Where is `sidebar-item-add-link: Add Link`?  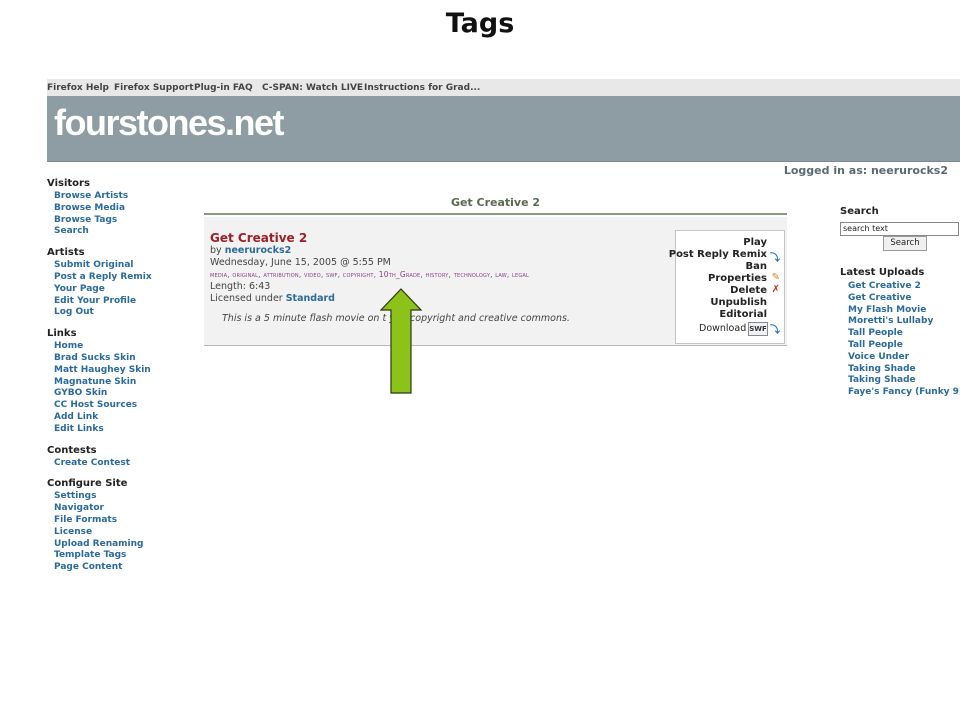
sidebar-item-add-link: Add Link is located at coordinates (122, 418).